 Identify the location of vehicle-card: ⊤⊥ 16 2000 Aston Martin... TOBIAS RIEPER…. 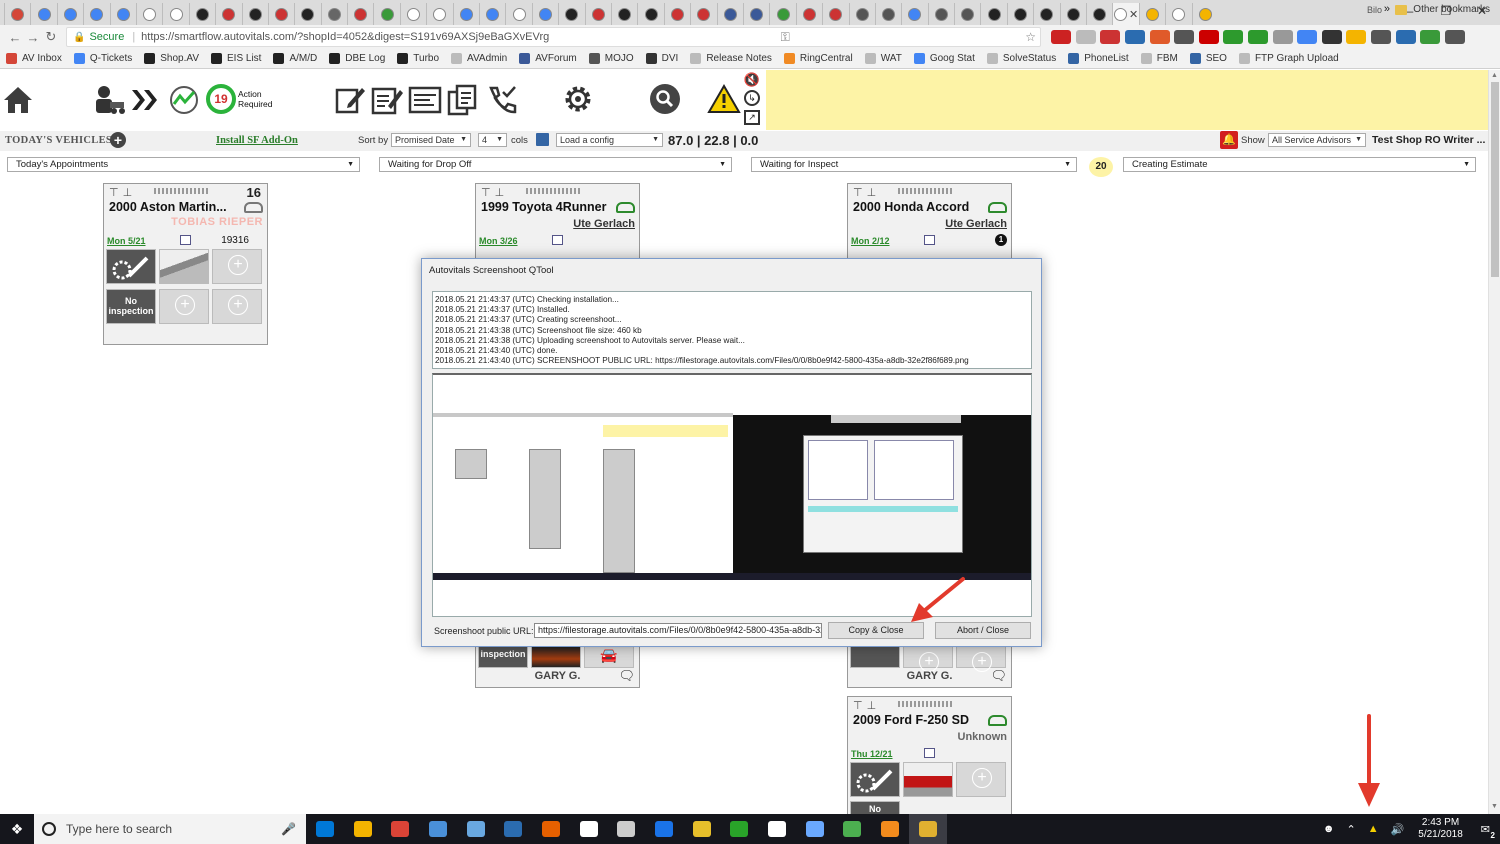
(185, 264).